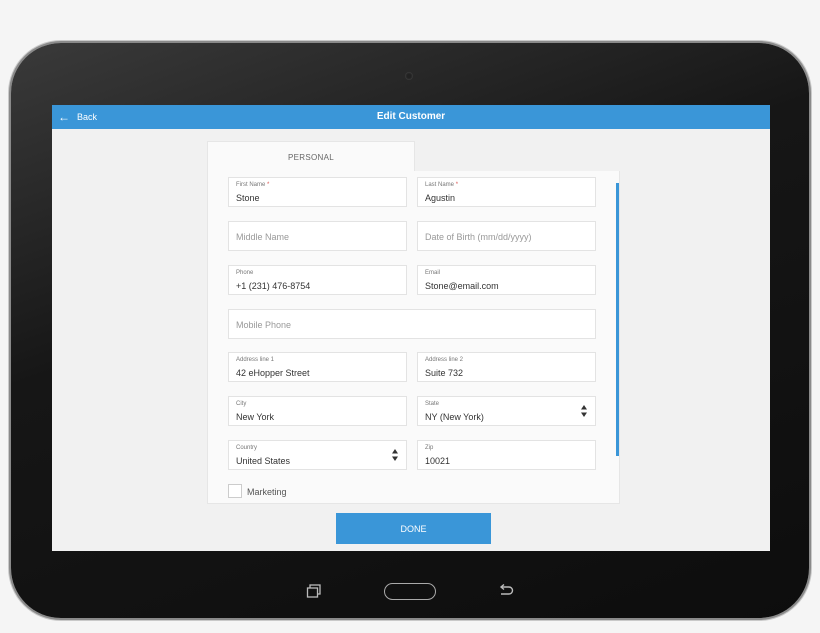 Image resolution: width=820 pixels, height=633 pixels. I want to click on marketing-label: Marketing, so click(267, 492).